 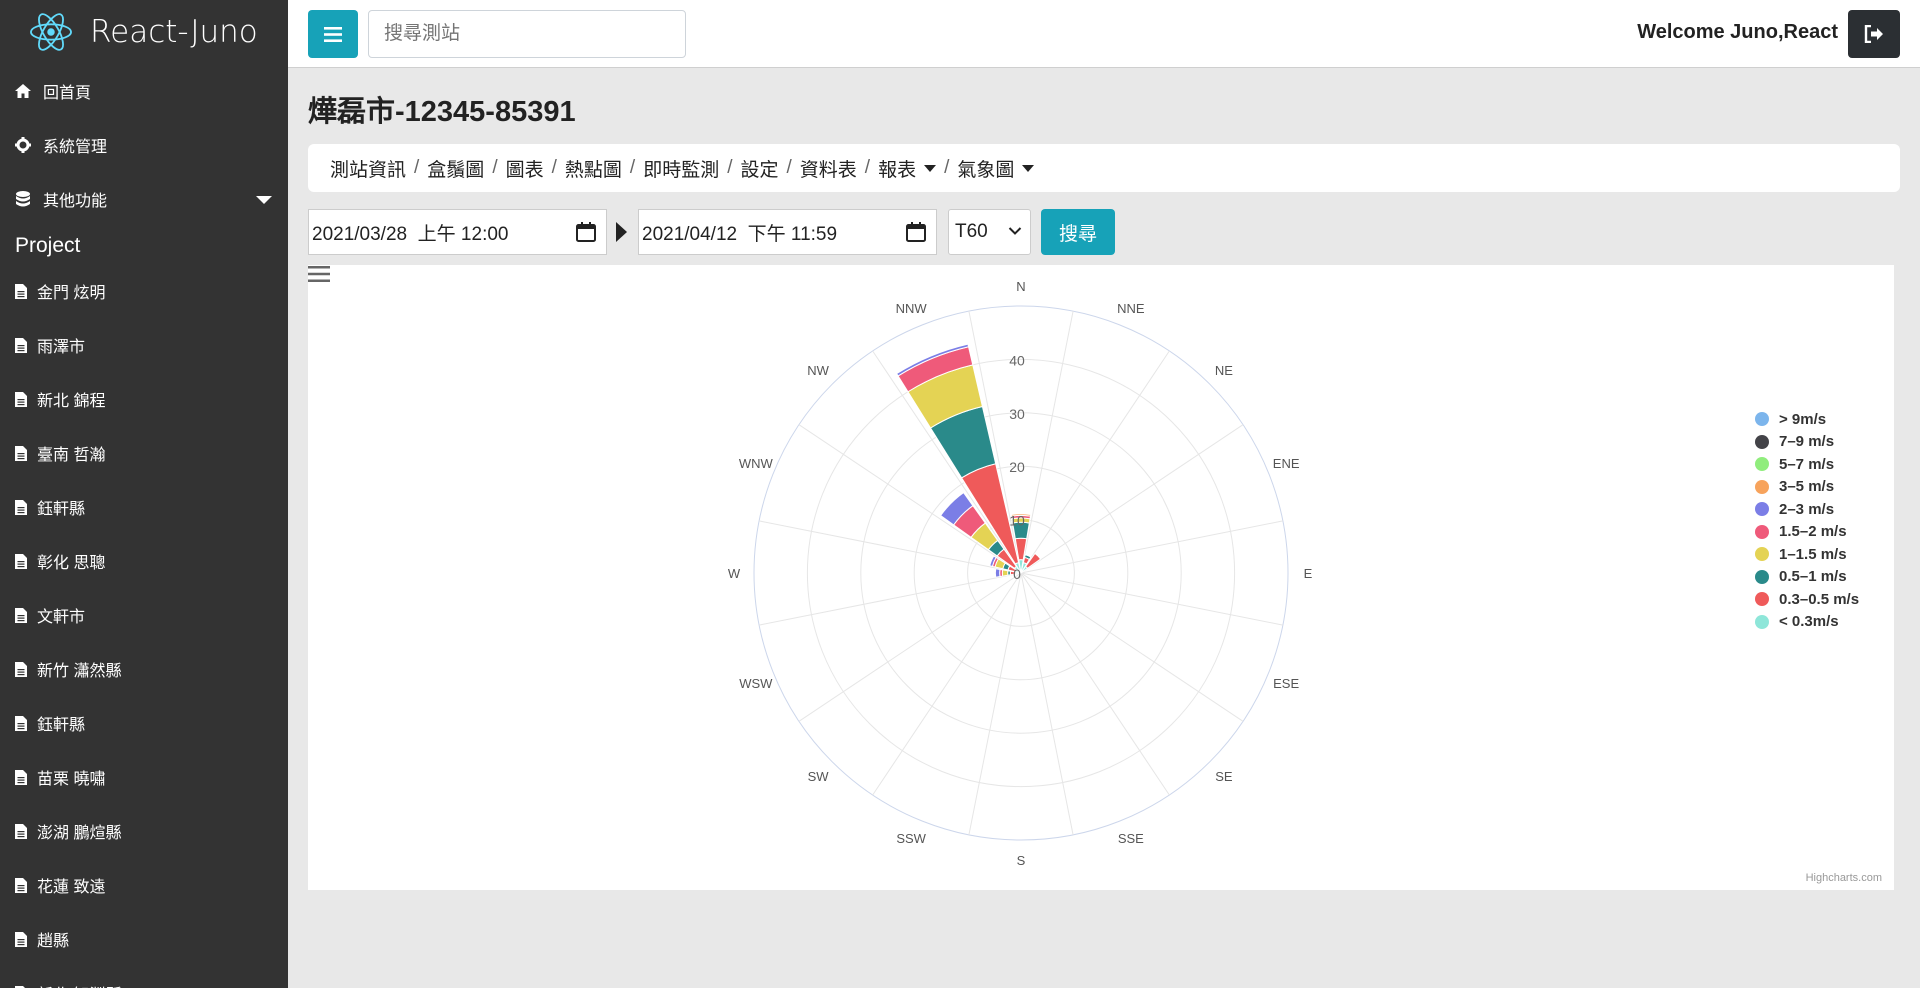 I want to click on direction-label: W, so click(x=734, y=573).